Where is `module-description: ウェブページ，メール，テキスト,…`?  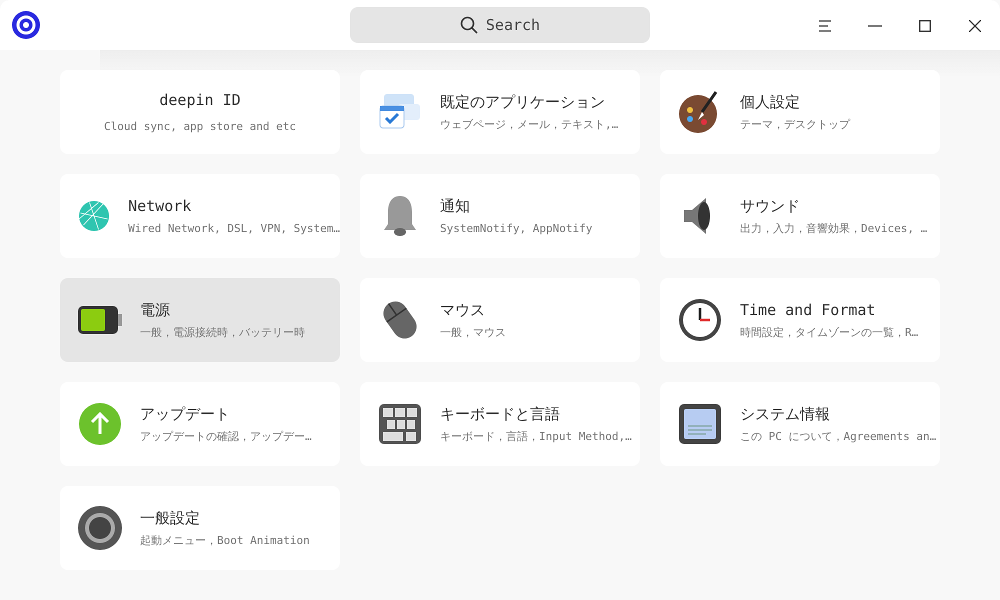
module-description: ウェブページ，メール，テキスト,… is located at coordinates (529, 125).